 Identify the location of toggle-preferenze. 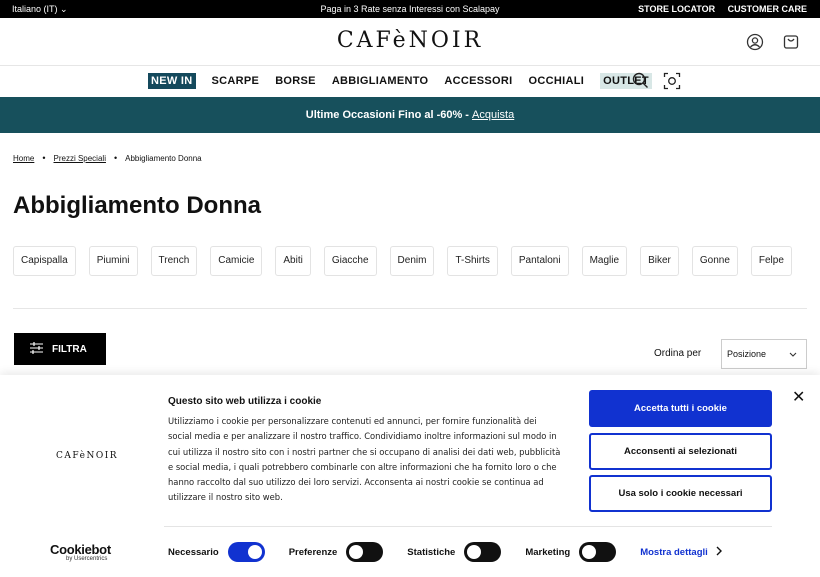
(365, 552).